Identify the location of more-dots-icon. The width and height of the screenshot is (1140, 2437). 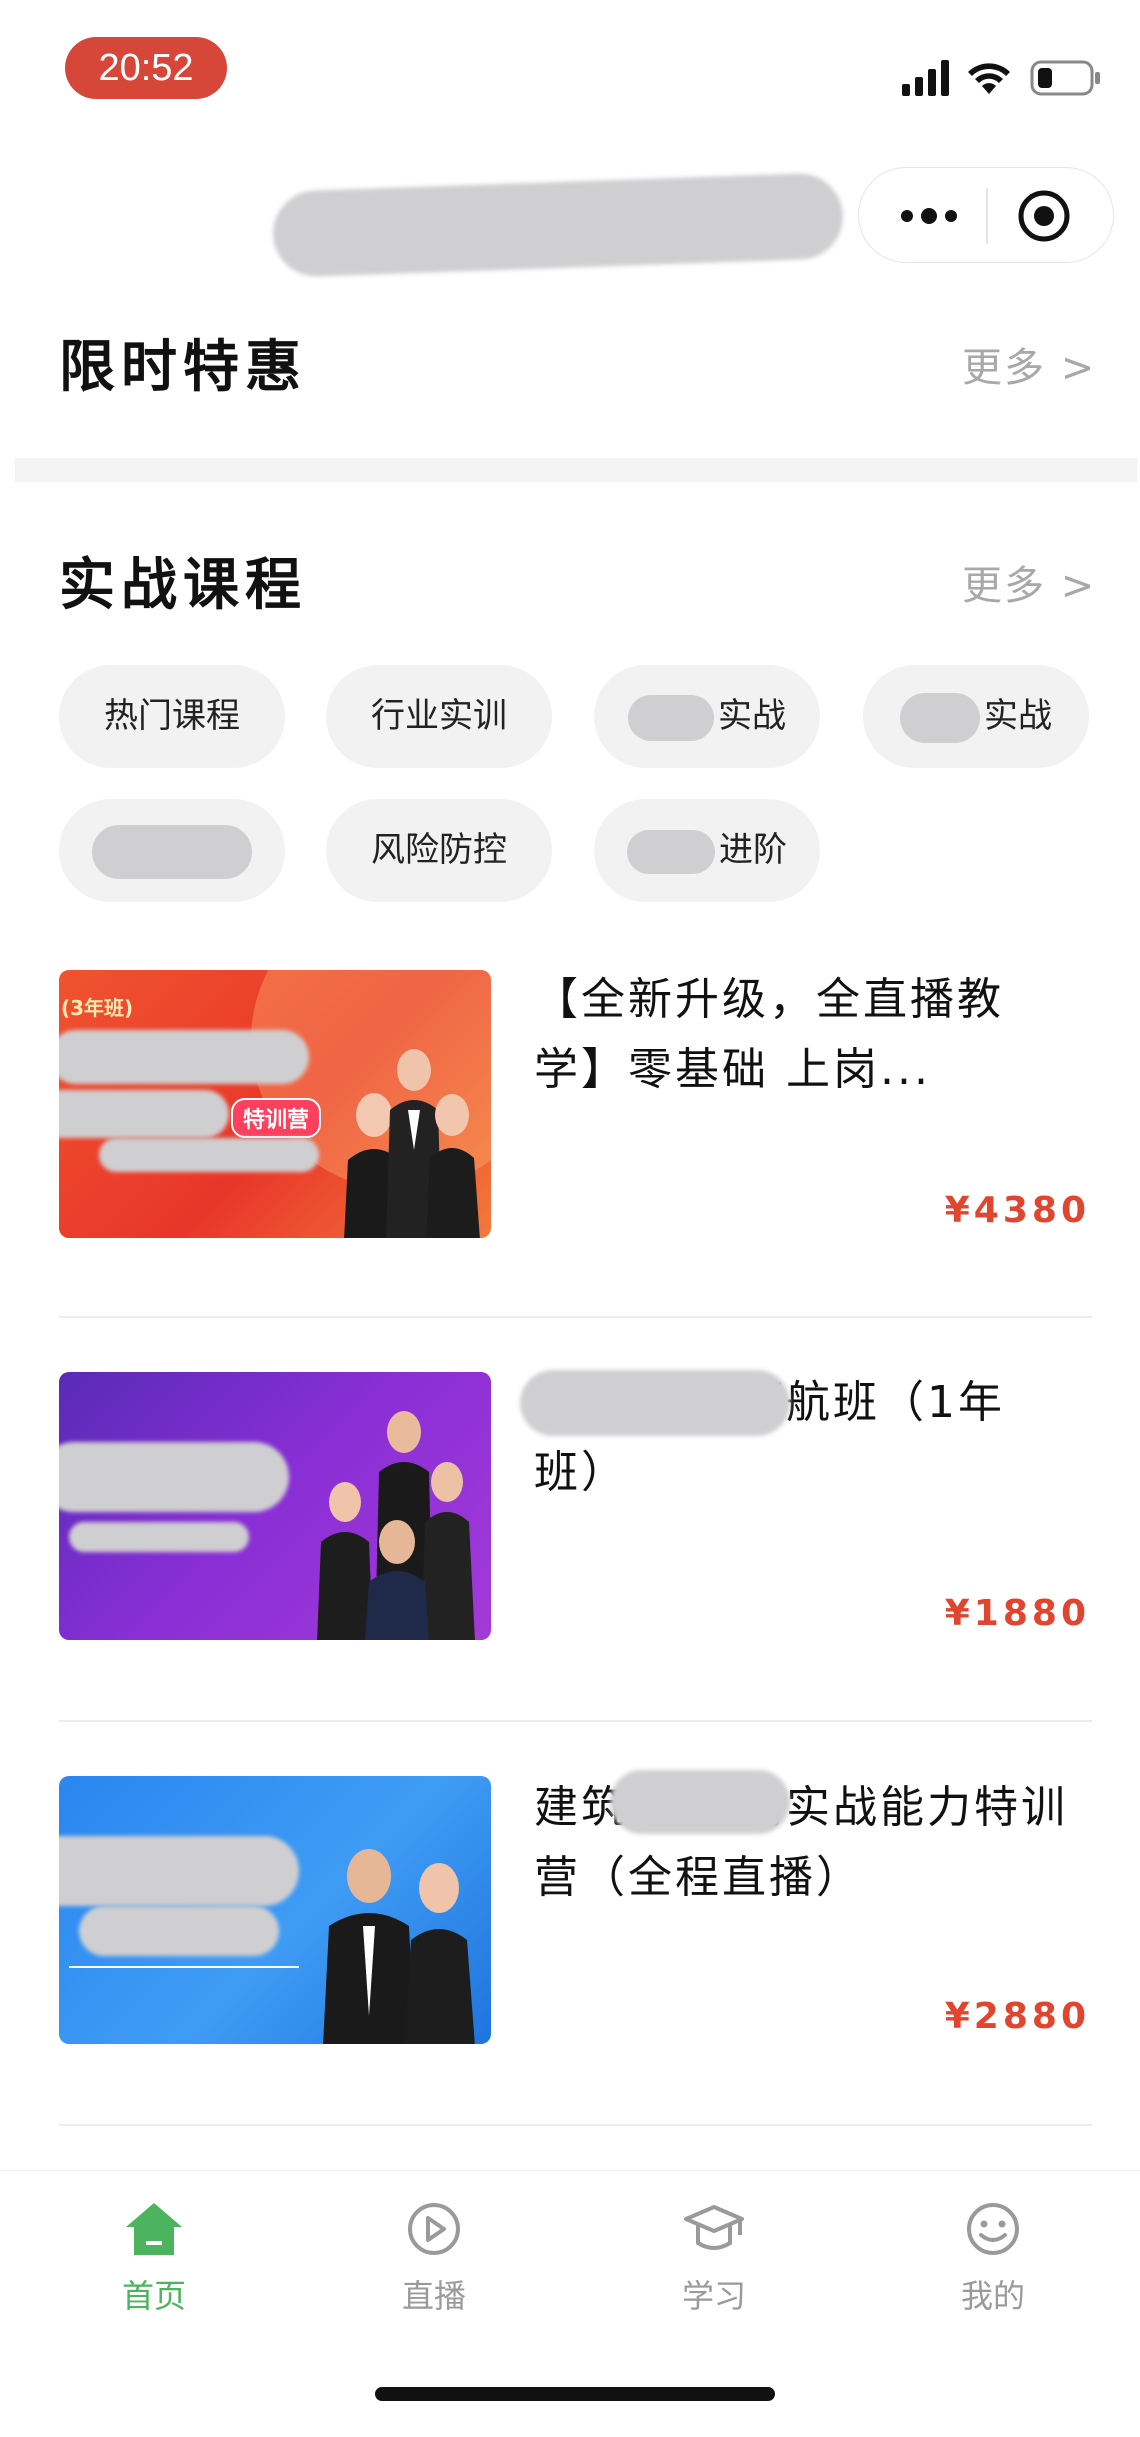
(929, 216).